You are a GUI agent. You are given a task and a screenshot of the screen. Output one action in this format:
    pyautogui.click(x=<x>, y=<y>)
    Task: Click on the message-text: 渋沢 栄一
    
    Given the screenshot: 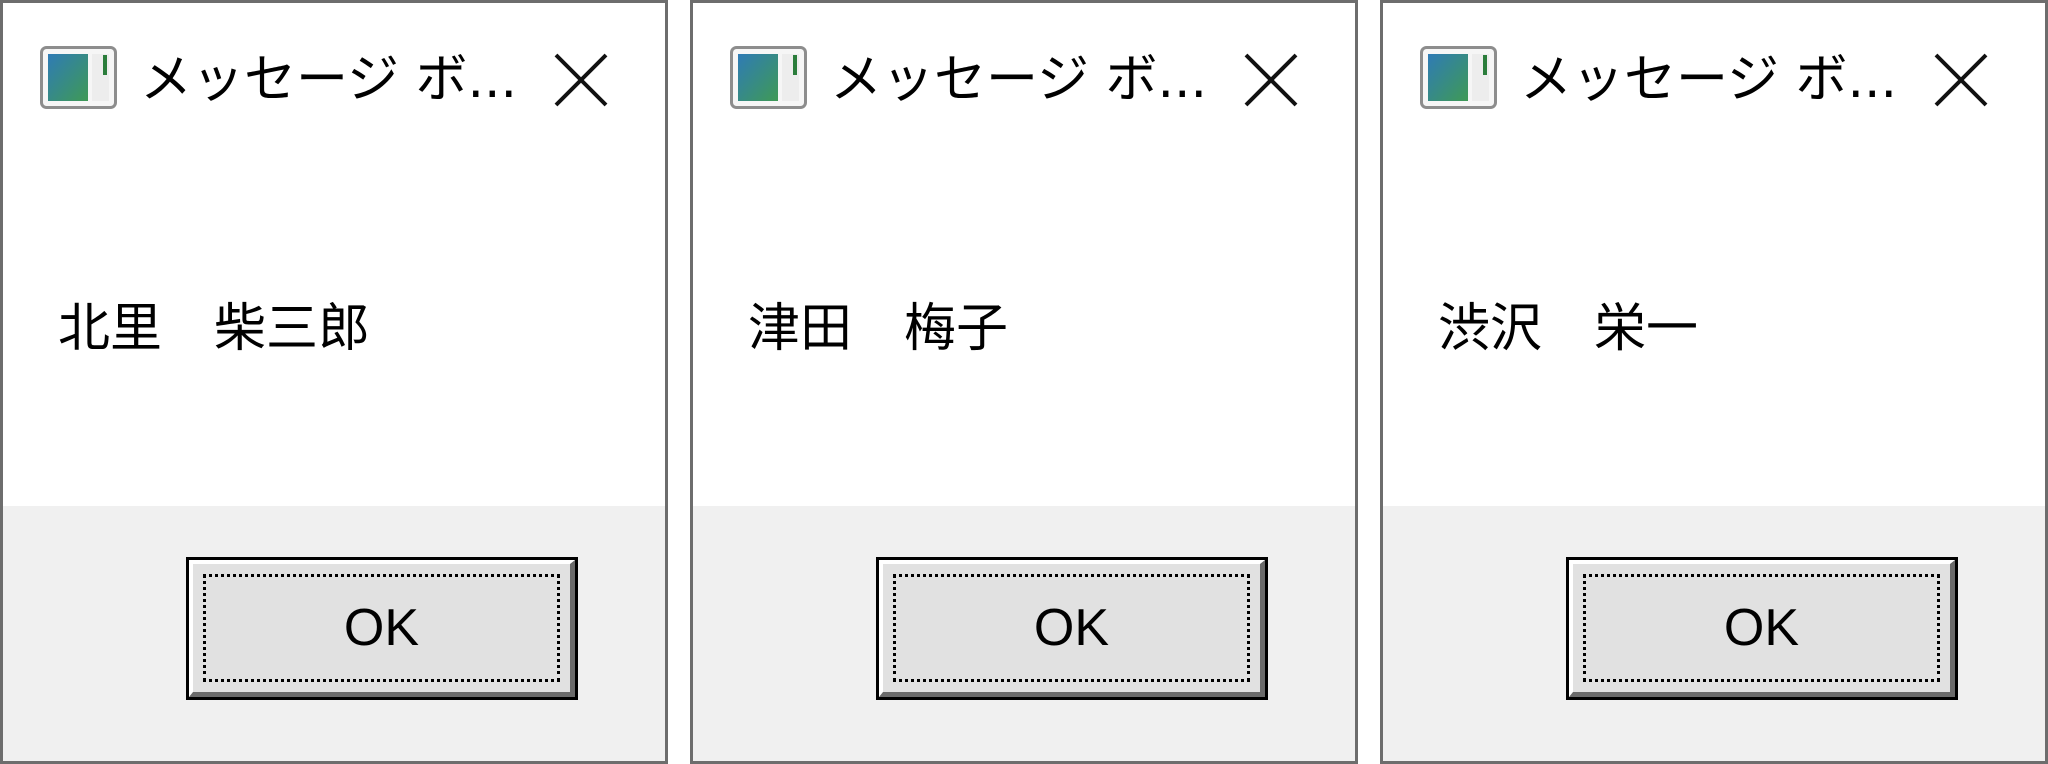 What is the action you would take?
    pyautogui.click(x=1568, y=329)
    